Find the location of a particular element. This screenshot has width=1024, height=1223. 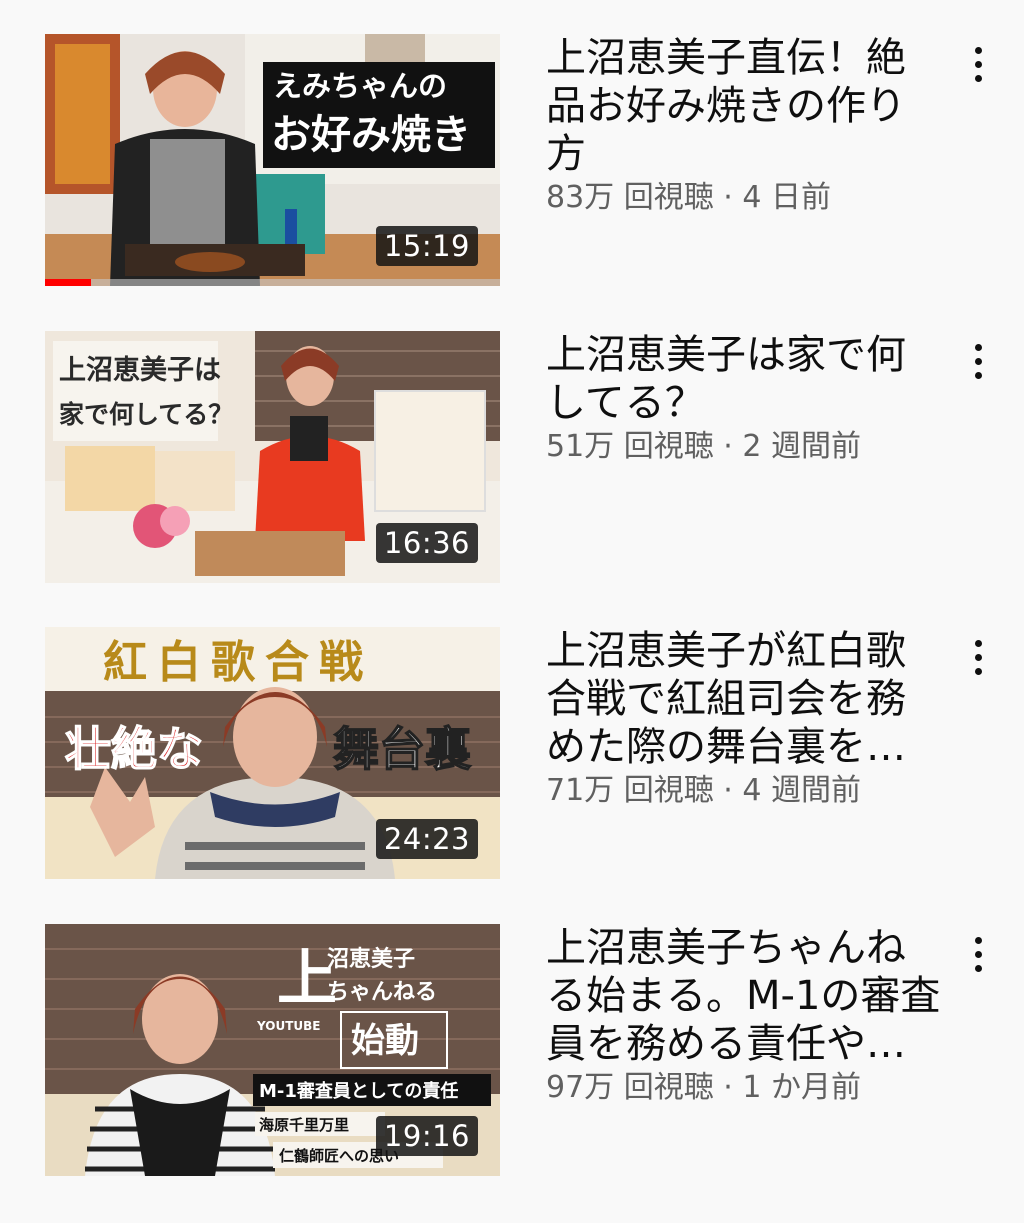

progress-track is located at coordinates (272, 282).